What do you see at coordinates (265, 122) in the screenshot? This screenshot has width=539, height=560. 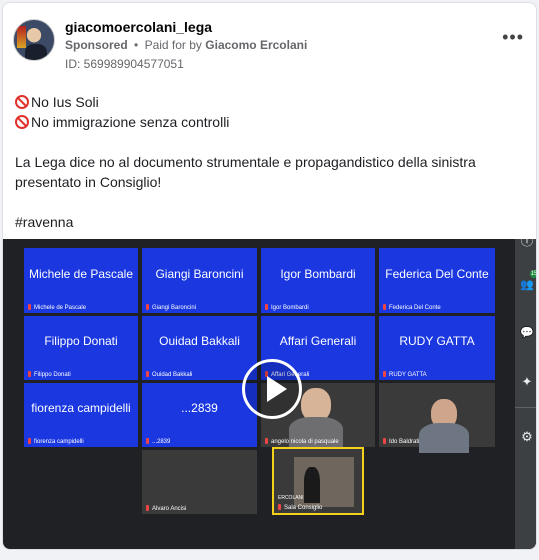 I see `post-line-2: No immigrazione senza controlli` at bounding box center [265, 122].